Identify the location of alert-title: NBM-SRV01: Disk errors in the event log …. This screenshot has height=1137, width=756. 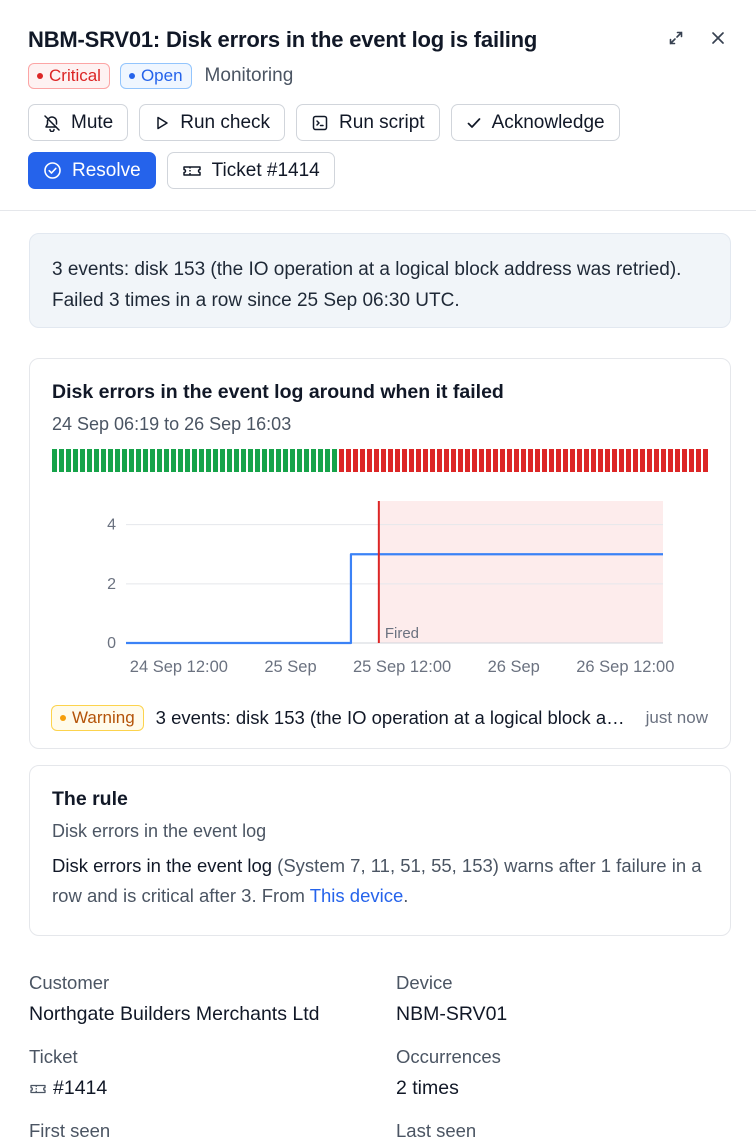
(283, 39).